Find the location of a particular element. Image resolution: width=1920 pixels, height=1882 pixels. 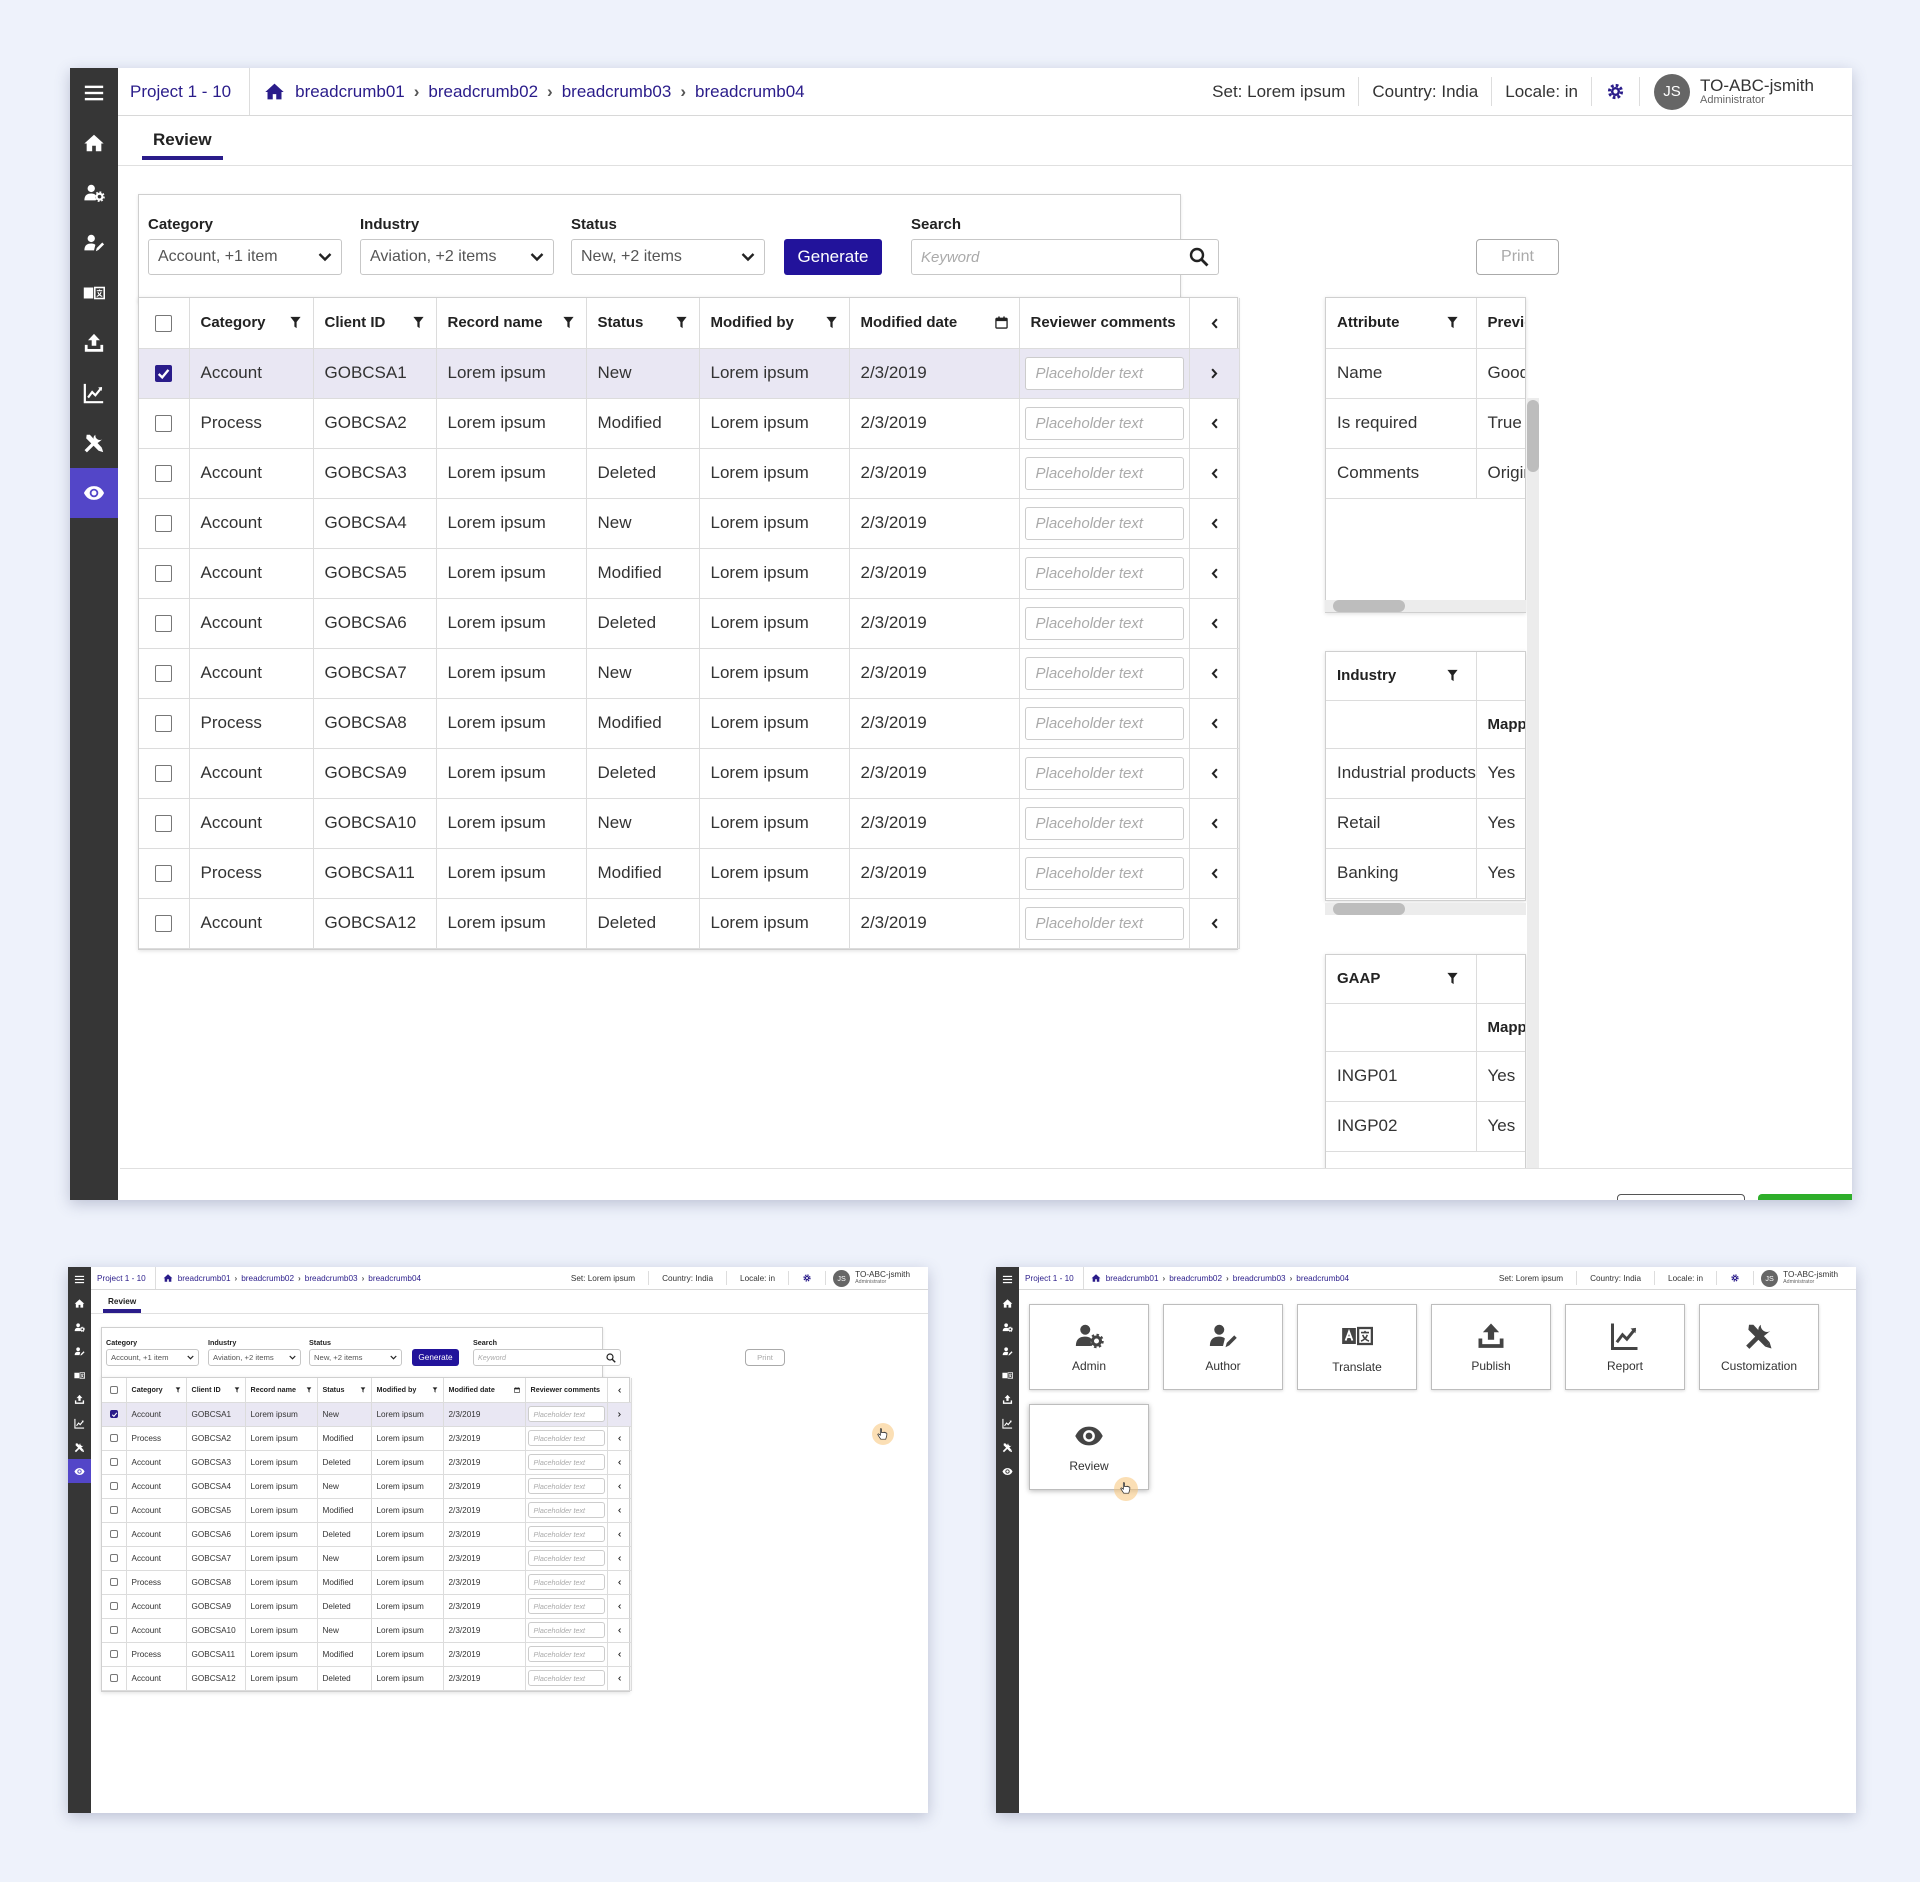

side-panel-vertical-scrollbar is located at coordinates (1533, 783).